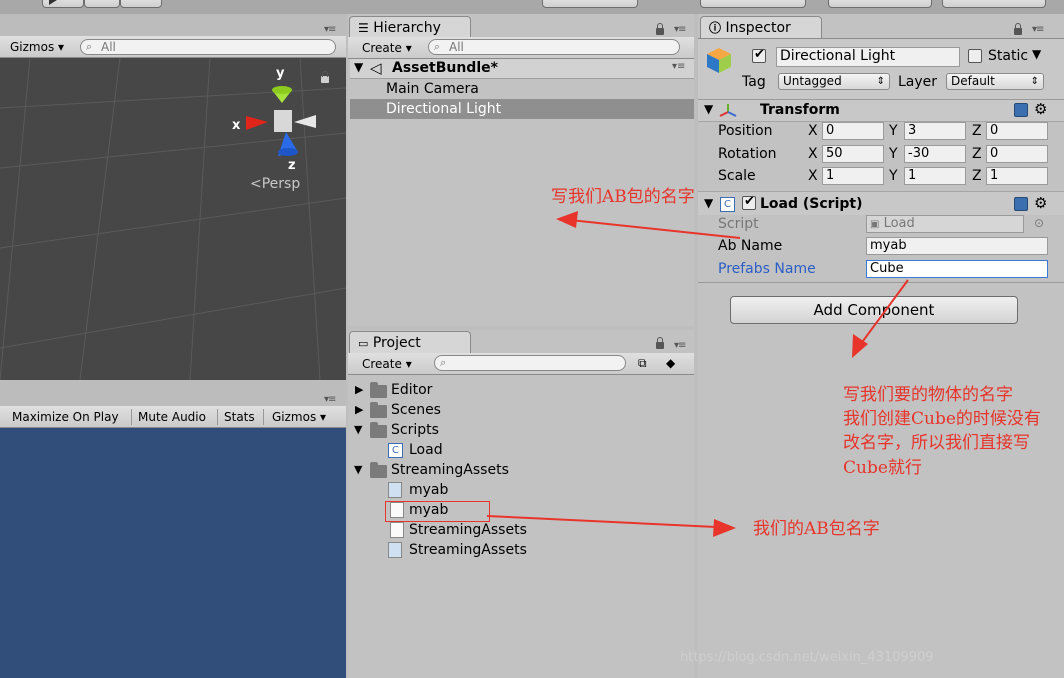  What do you see at coordinates (176, 417) in the screenshot?
I see `mute-audio-toggle: Mute Audio` at bounding box center [176, 417].